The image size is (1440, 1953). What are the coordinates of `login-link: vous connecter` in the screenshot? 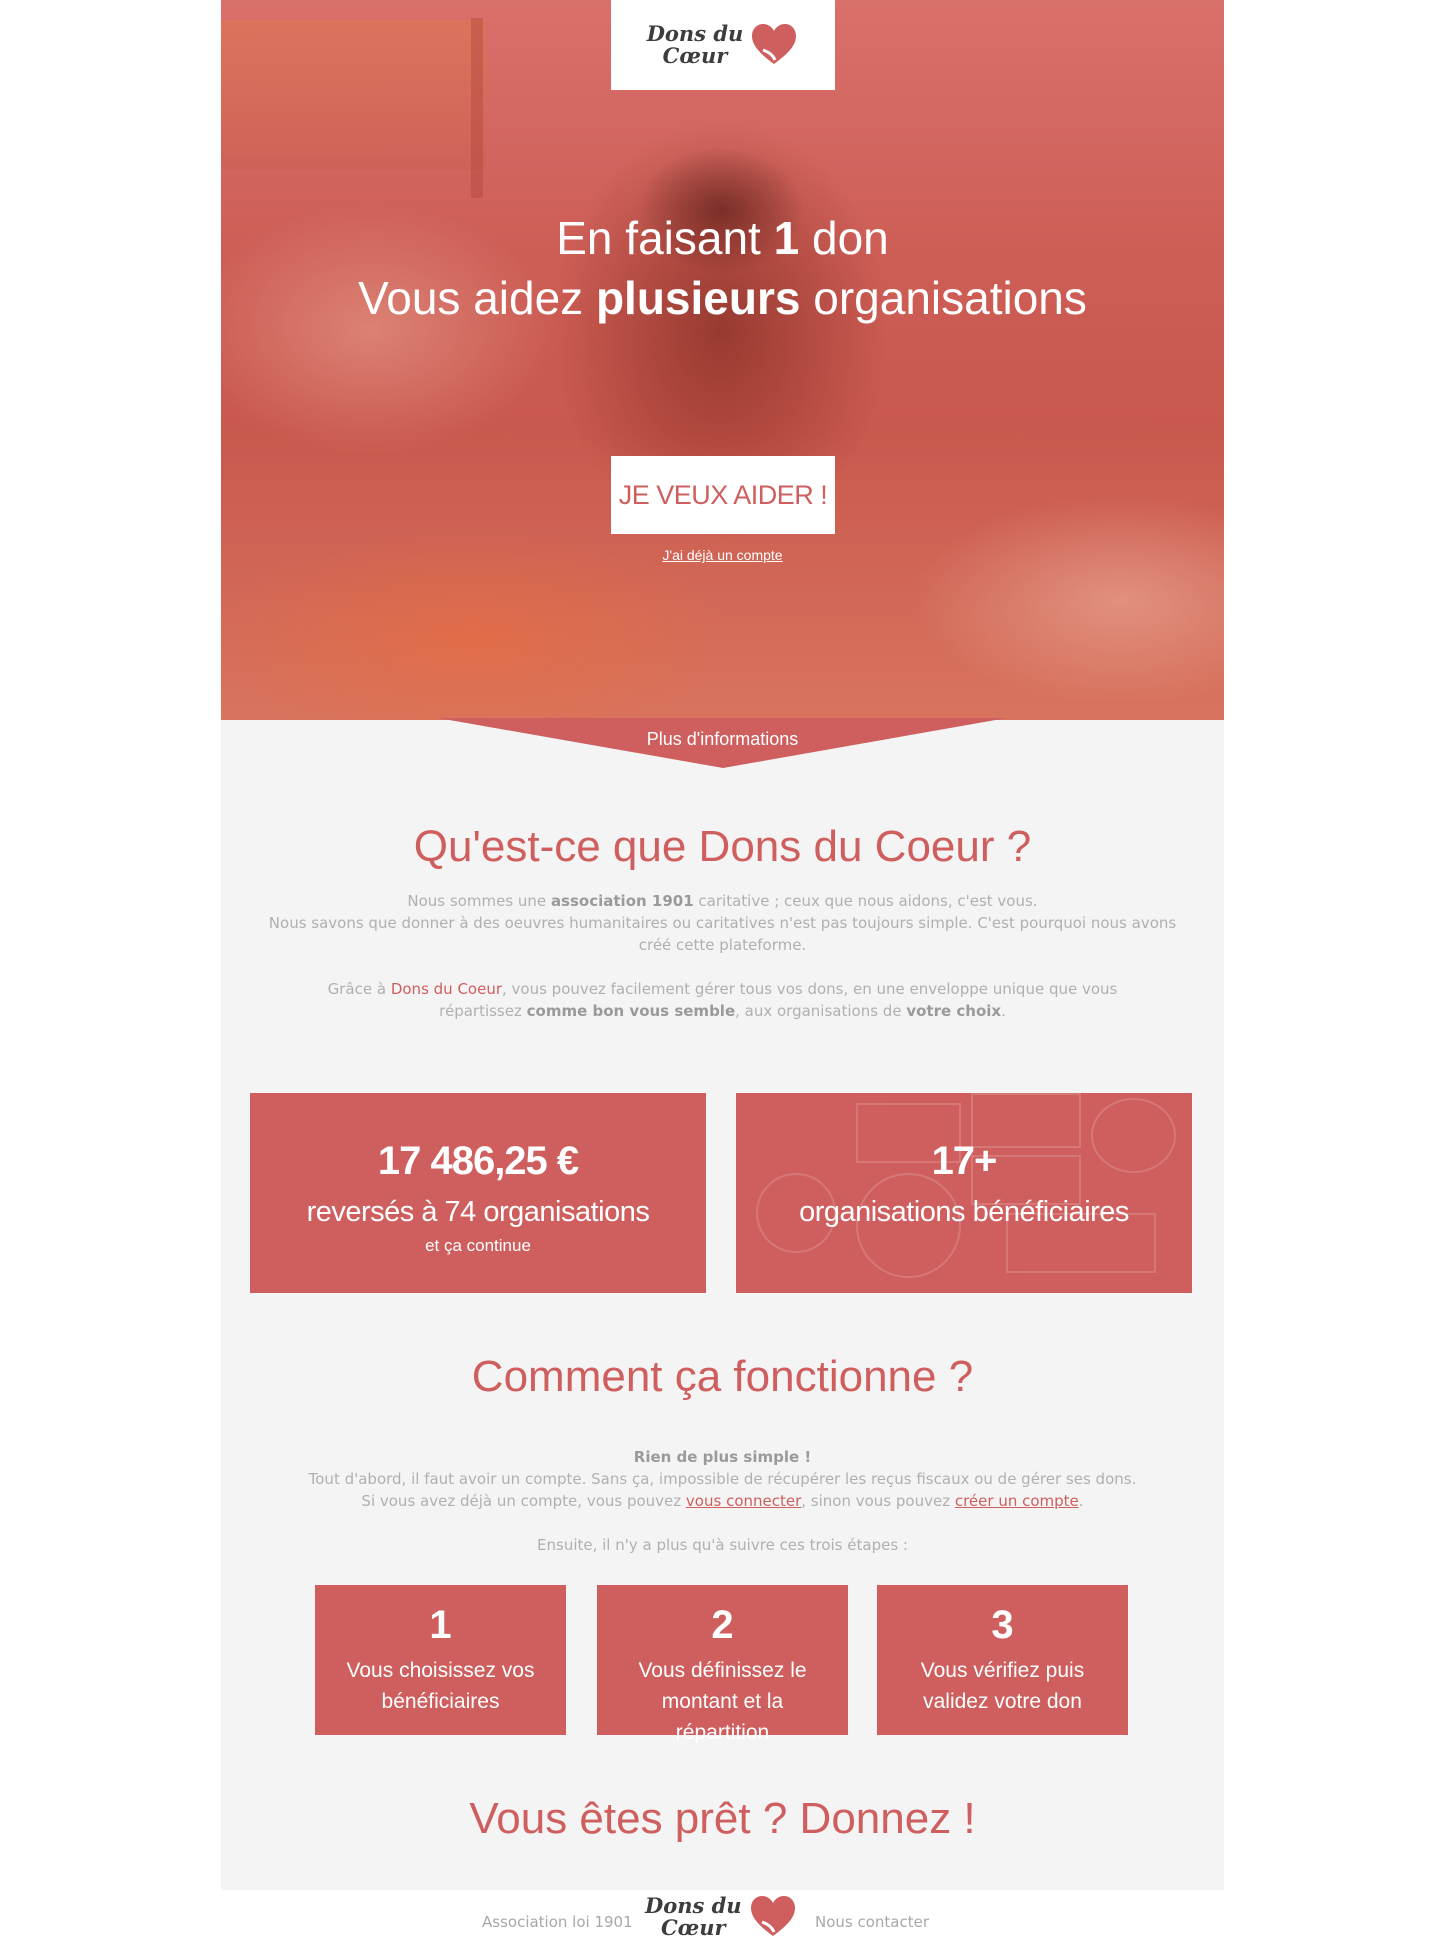 It's located at (743, 1501).